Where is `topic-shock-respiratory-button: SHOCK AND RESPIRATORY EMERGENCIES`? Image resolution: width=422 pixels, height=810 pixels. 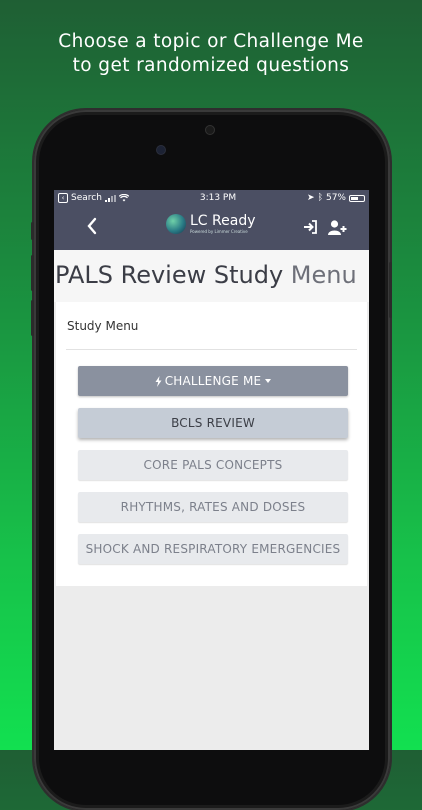 topic-shock-respiratory-button: SHOCK AND RESPIRATORY EMERGENCIES is located at coordinates (213, 549).